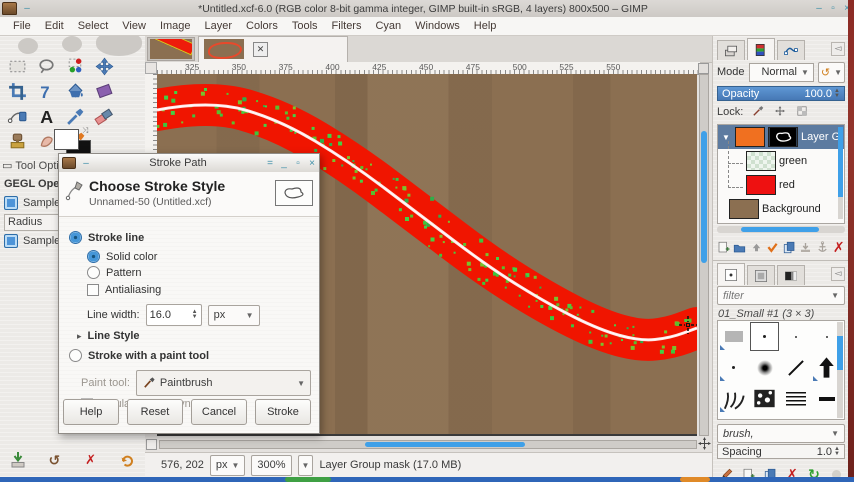  Describe the element at coordinates (780, 112) in the screenshot. I see `lock-move-icon` at that location.